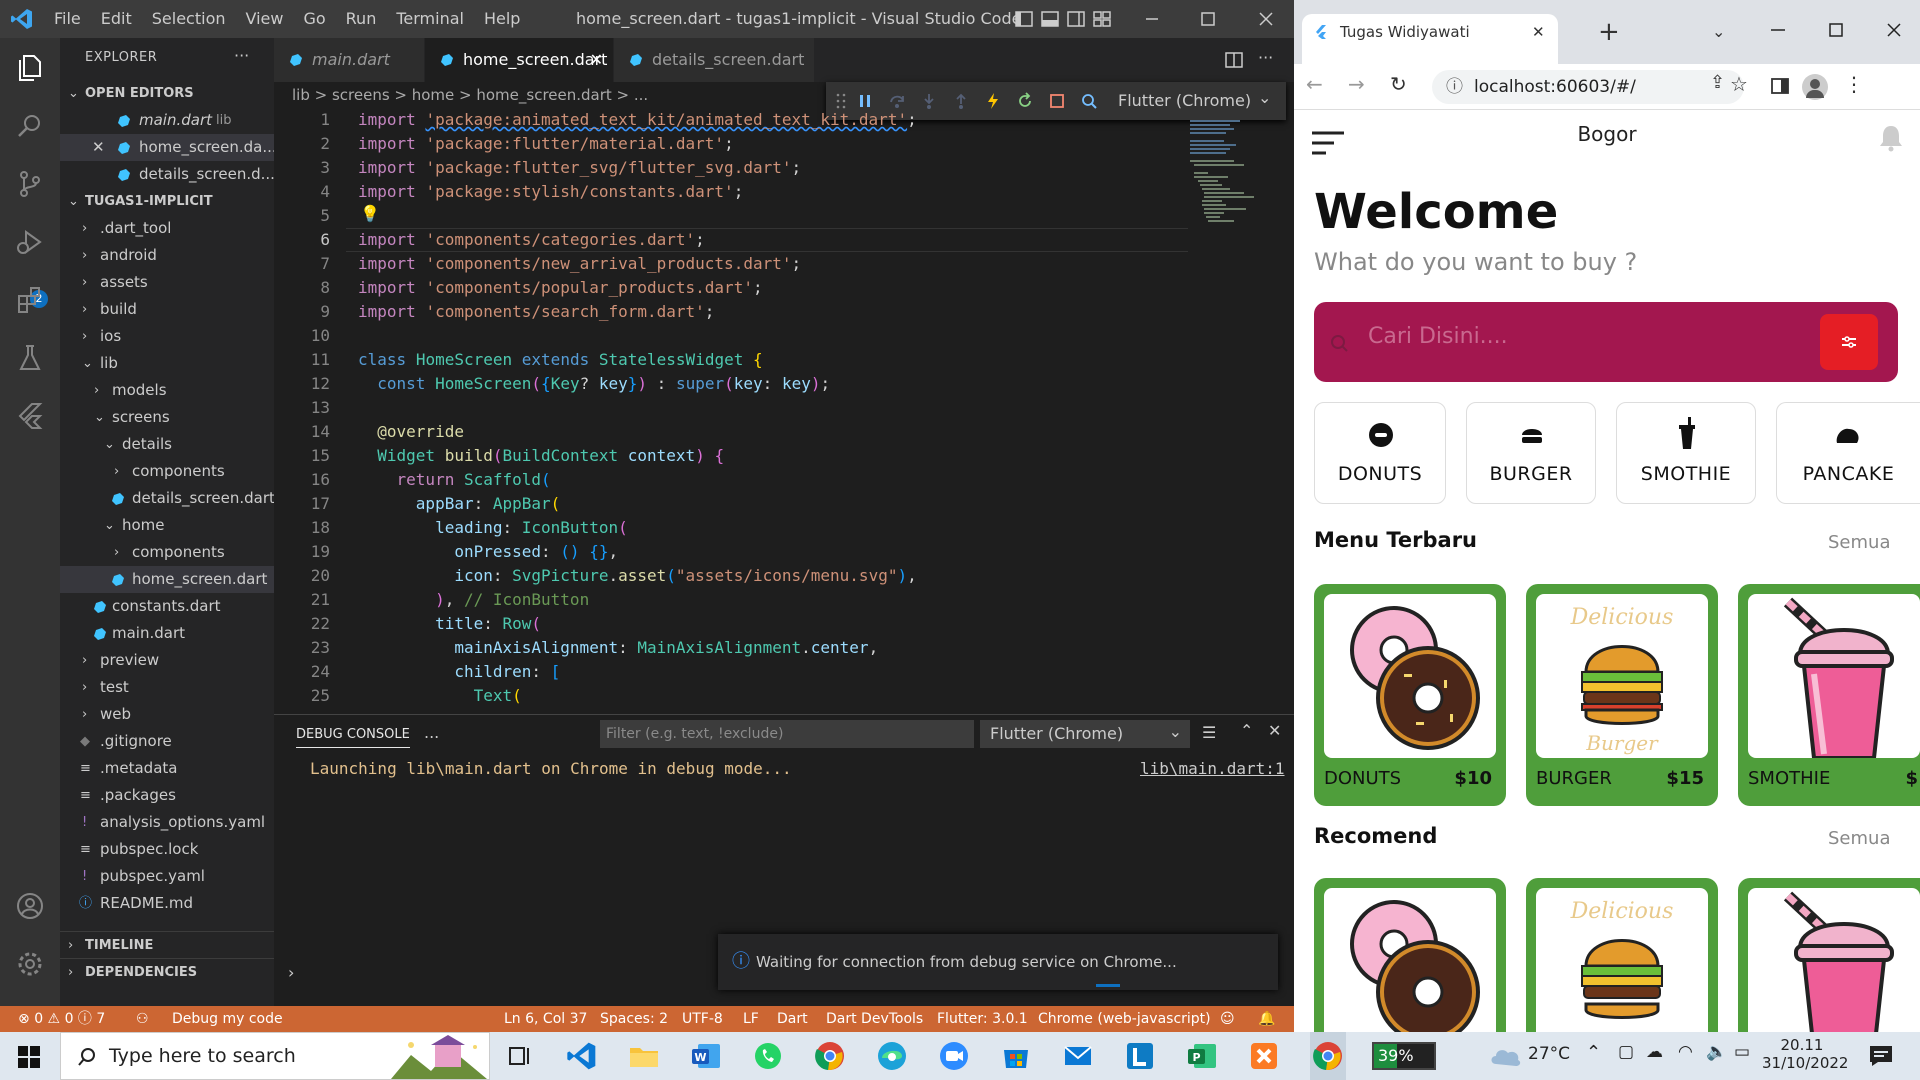 This screenshot has height=1080, width=1920. What do you see at coordinates (787, 734) in the screenshot?
I see `console-filter-input: Filter (e.g. text, !exclude)` at bounding box center [787, 734].